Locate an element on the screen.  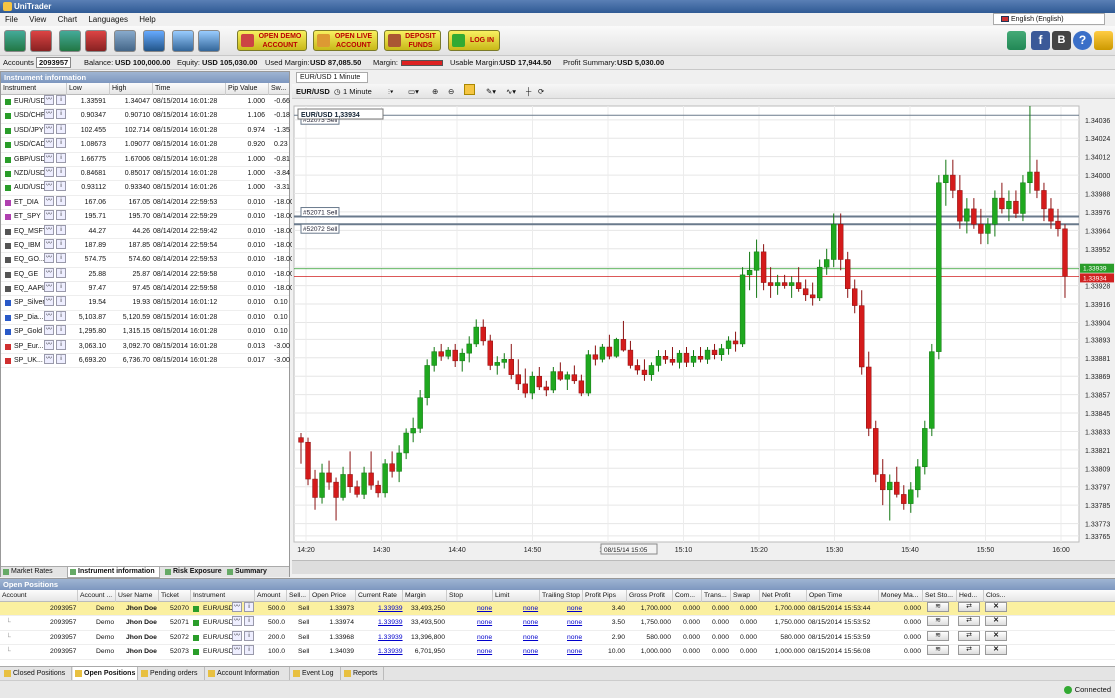
symbol-select: EUR/USD is located at coordinates (313, 91).